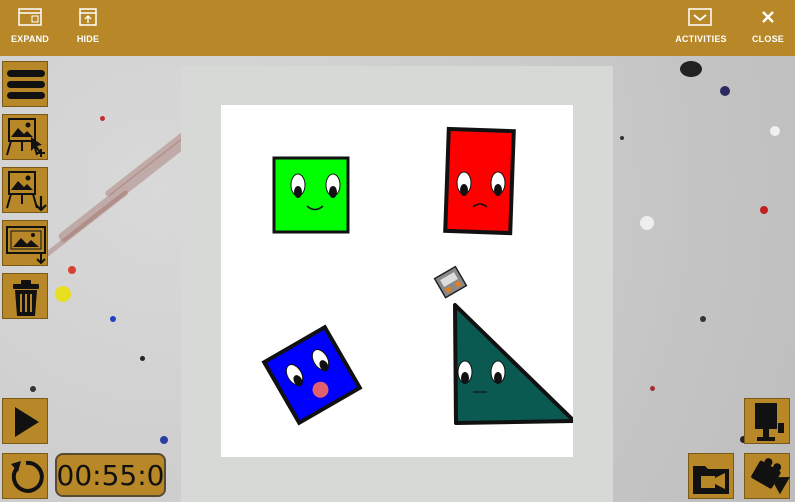 This screenshot has width=795, height=502. I want to click on green-square-character, so click(311, 195).